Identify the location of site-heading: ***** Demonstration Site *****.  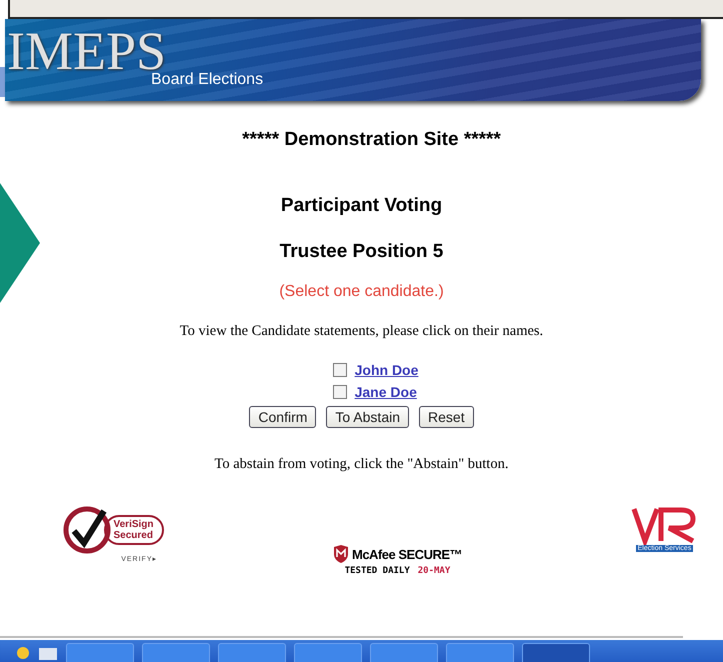
(371, 140).